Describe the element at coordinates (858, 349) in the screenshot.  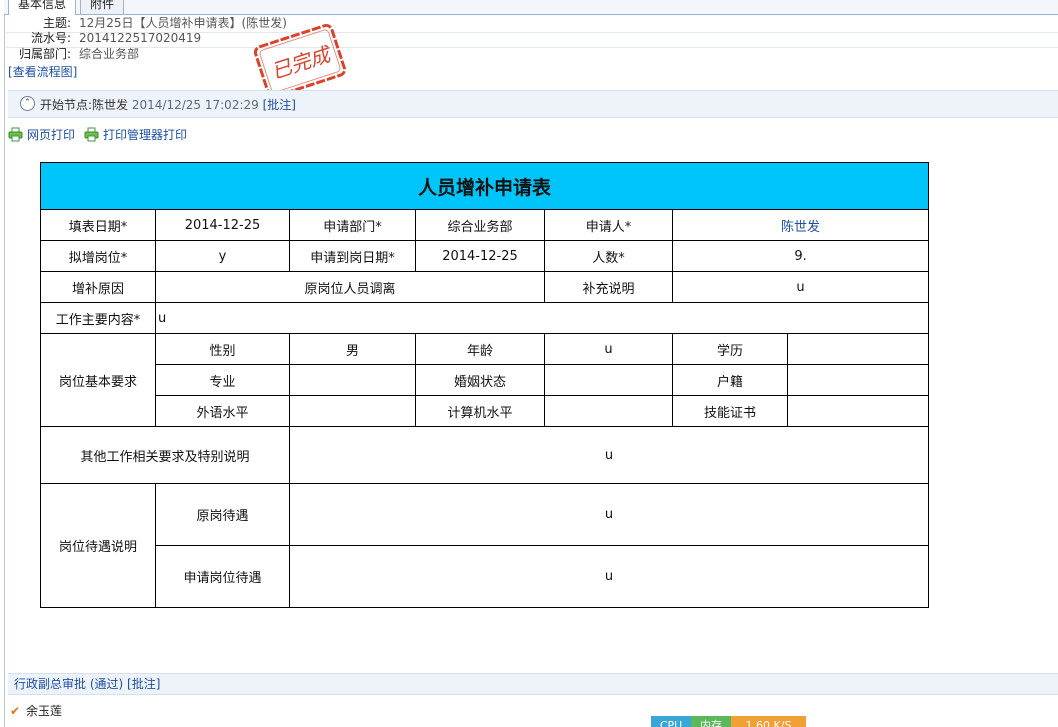
I see `education-value` at that location.